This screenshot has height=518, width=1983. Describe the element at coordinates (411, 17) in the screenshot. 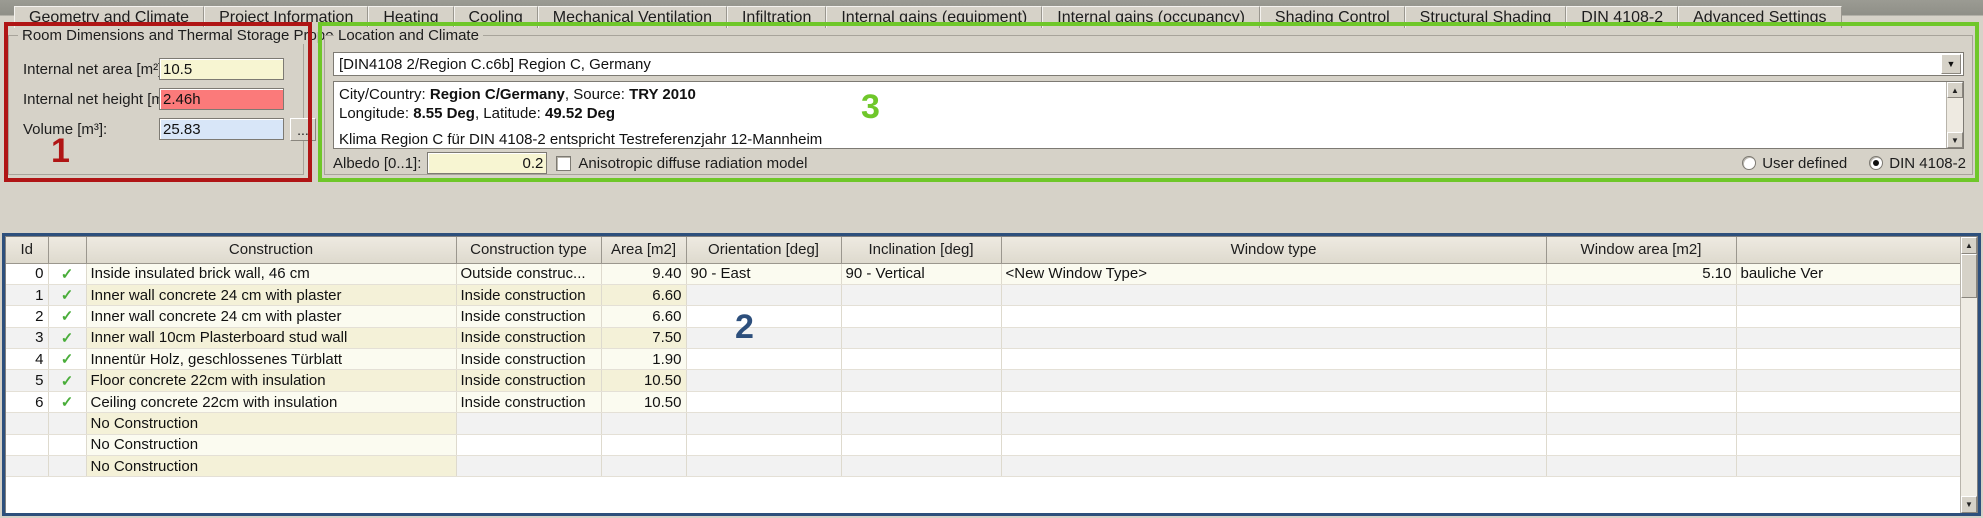

I see `tab-heating: Heating` at that location.